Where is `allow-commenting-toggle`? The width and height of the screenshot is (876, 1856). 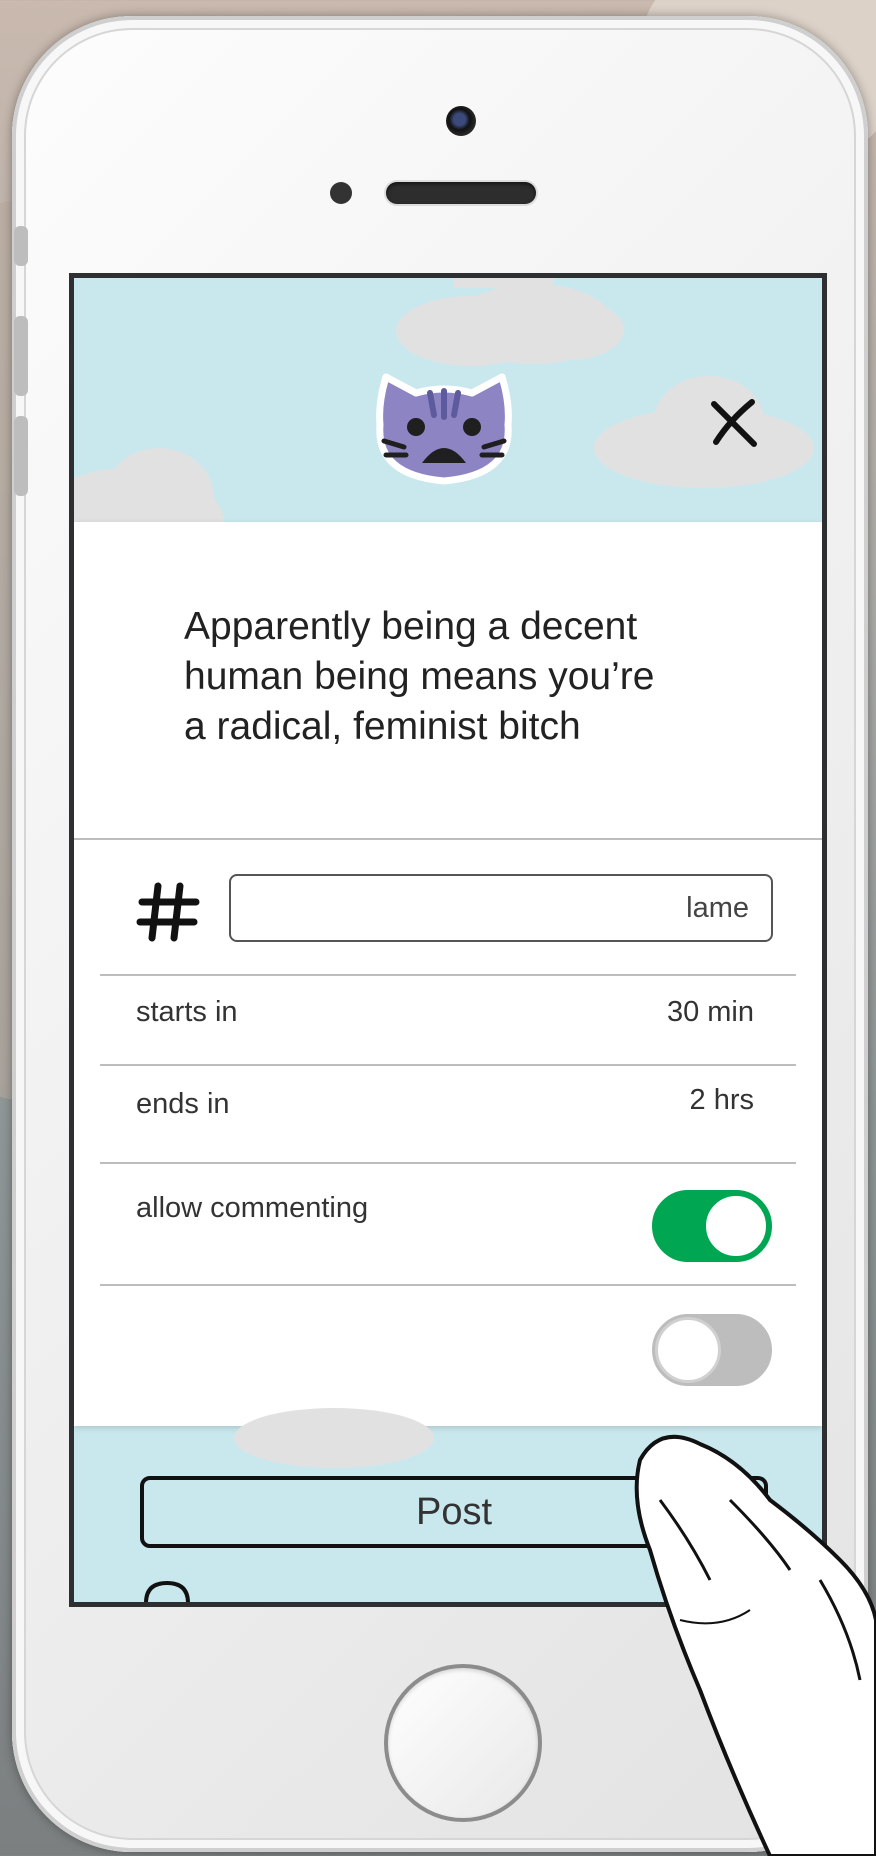 allow-commenting-toggle is located at coordinates (712, 1226).